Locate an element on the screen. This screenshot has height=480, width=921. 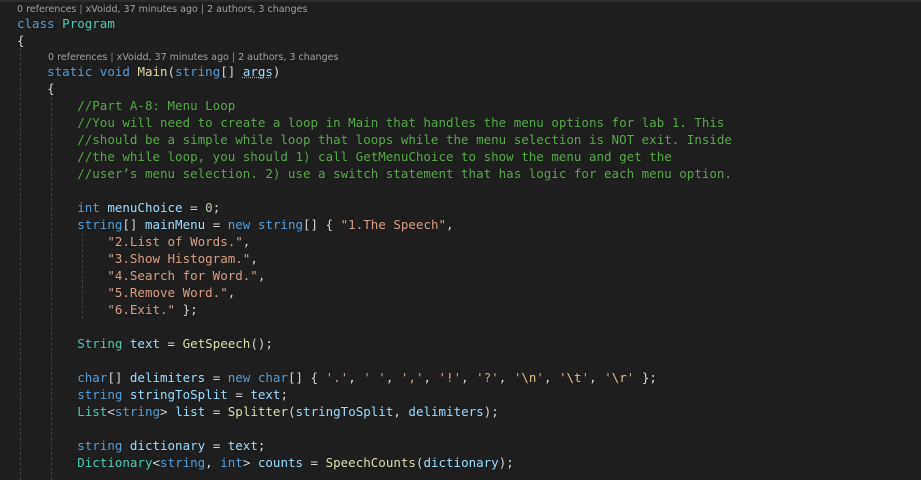
keyword-token: int is located at coordinates (88, 207).